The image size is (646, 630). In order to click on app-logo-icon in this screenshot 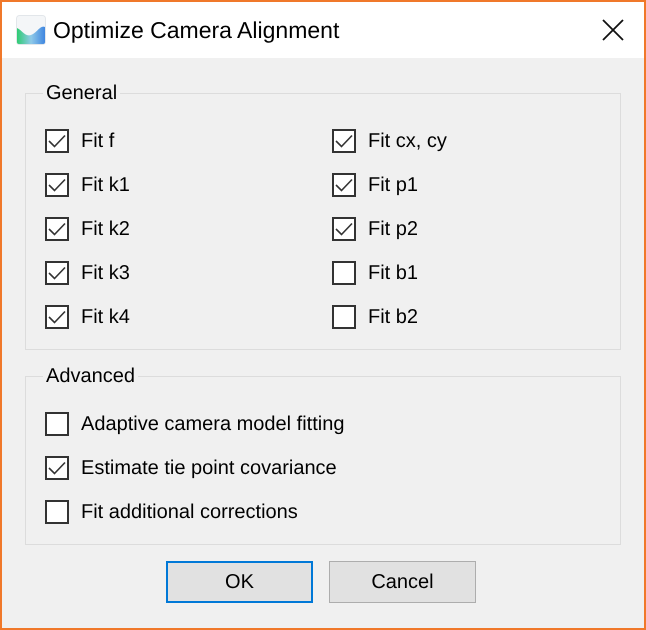, I will do `click(31, 30)`.